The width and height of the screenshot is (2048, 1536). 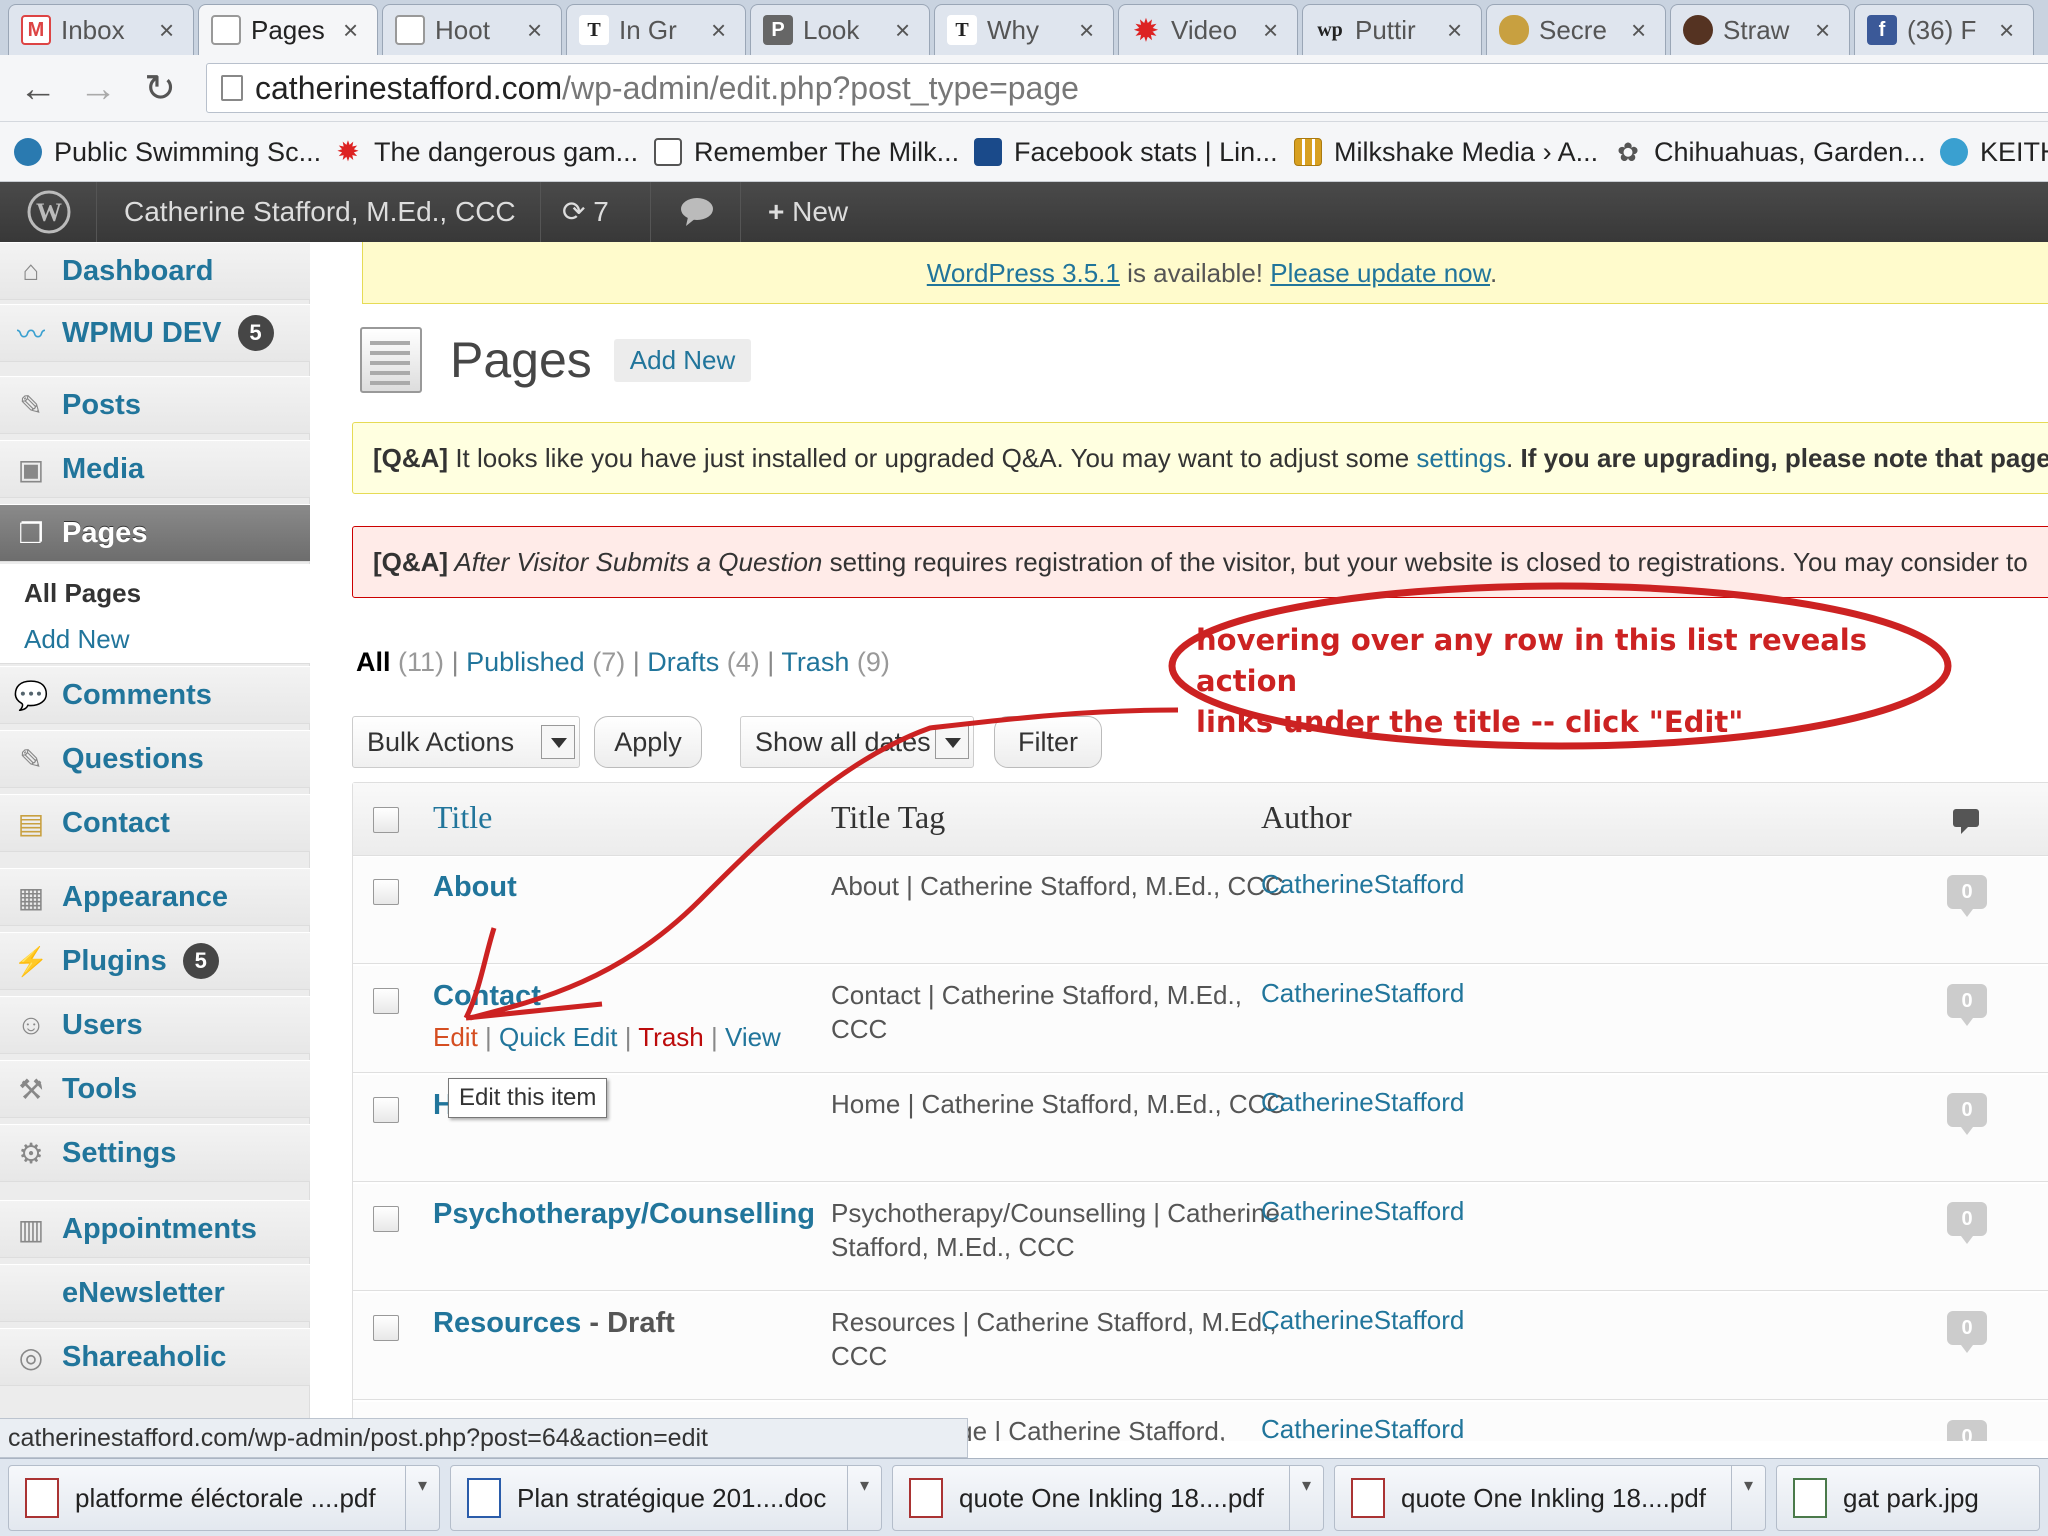 What do you see at coordinates (155, 695) in the screenshot?
I see `sidebar-item-comments: 💬 Comments` at bounding box center [155, 695].